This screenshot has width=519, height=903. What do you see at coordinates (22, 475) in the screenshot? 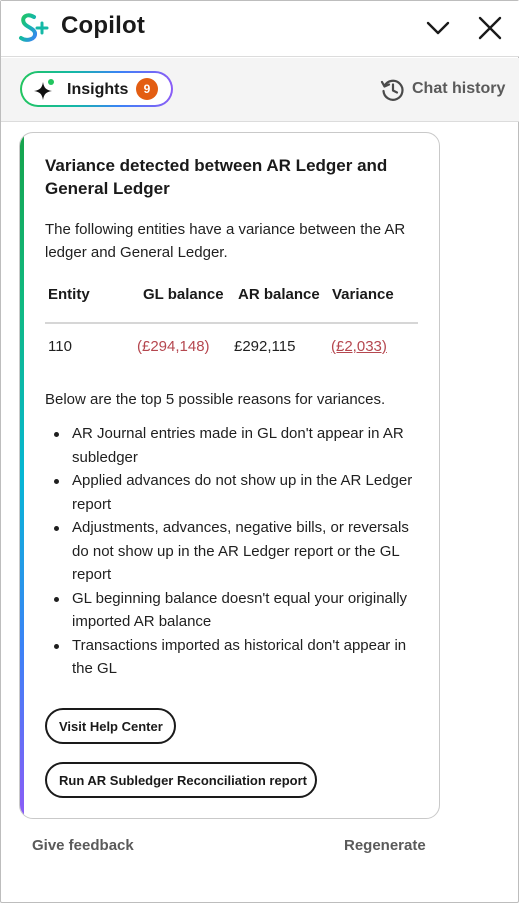
I see `card-accent-bar` at bounding box center [22, 475].